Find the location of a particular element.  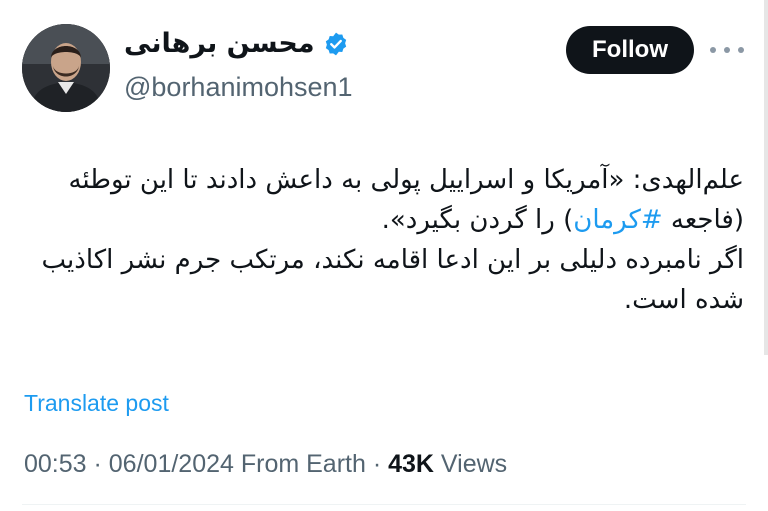

author-display-name: محسن برهانی is located at coordinates (219, 43).